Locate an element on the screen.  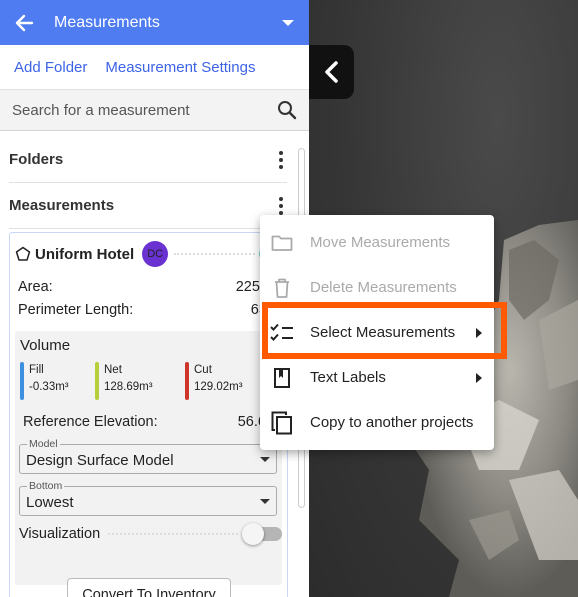
search-bar is located at coordinates (154, 110).